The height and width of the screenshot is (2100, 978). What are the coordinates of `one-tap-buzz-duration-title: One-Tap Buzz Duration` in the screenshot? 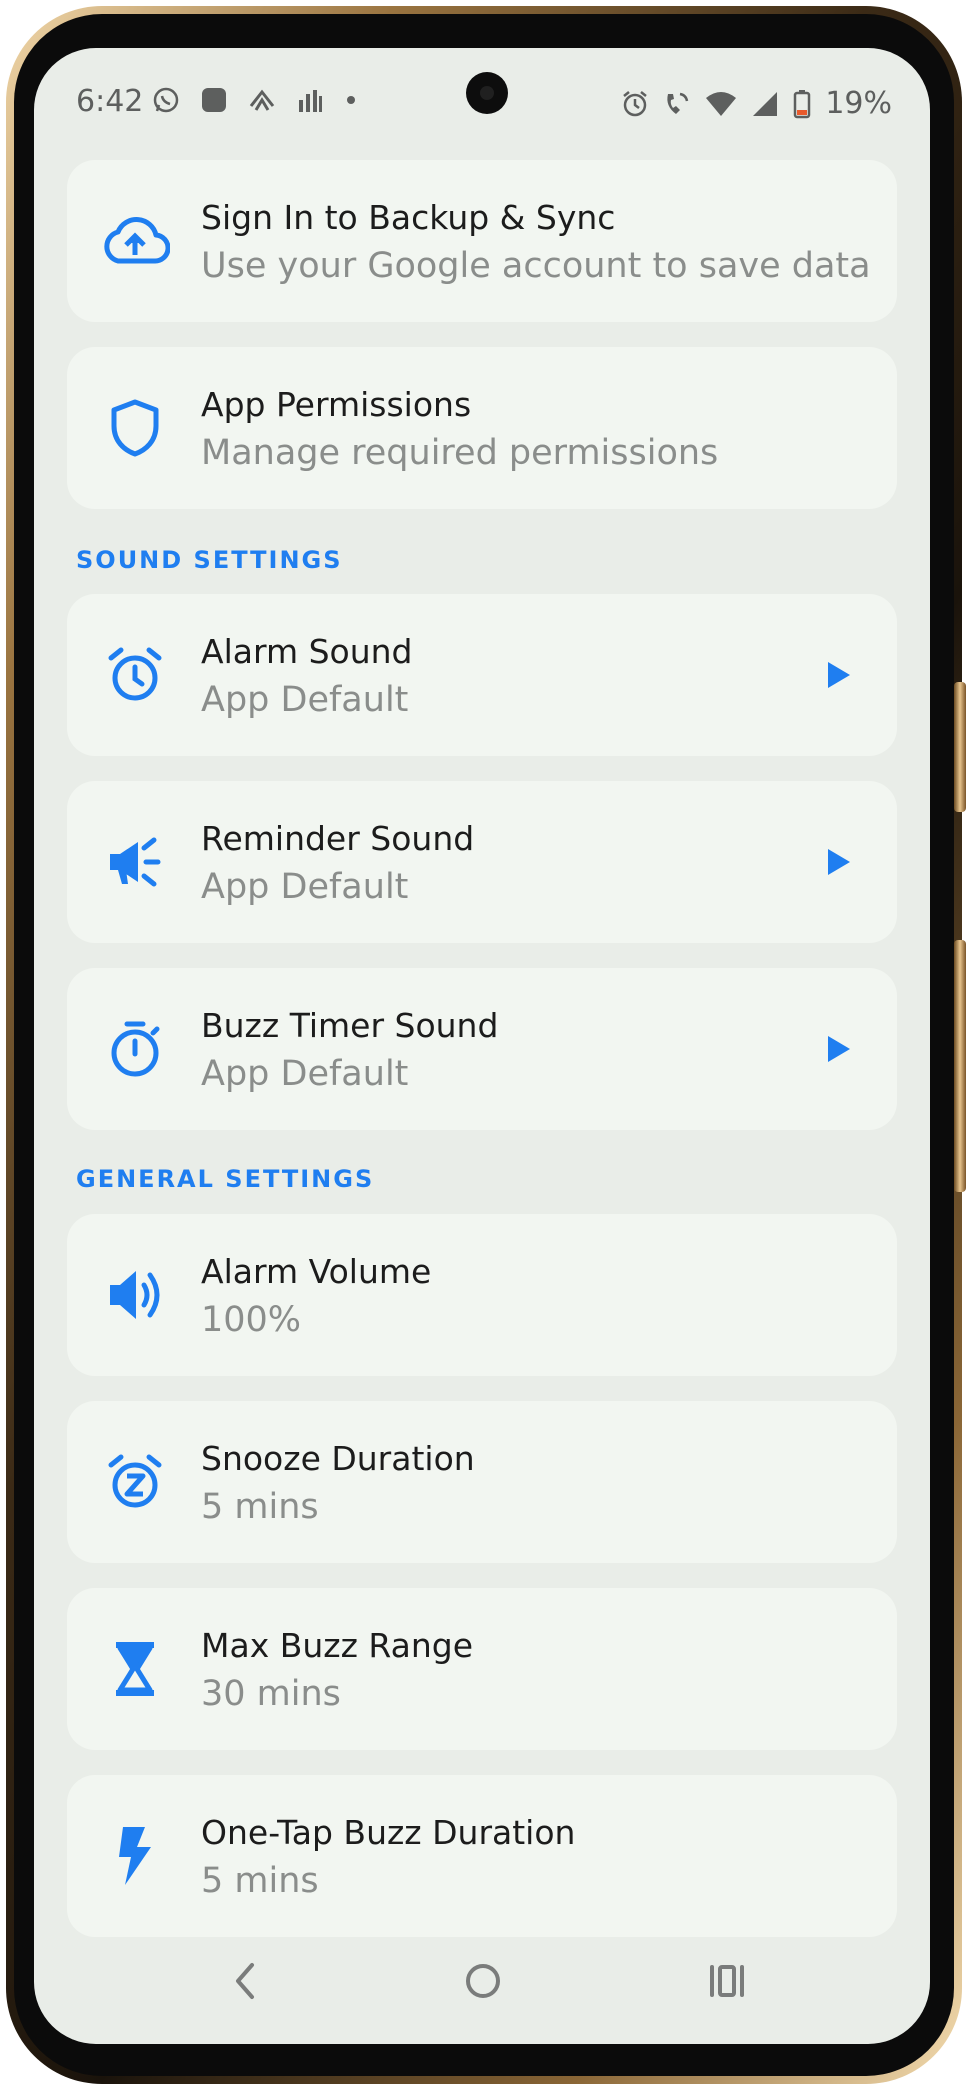 It's located at (388, 1832).